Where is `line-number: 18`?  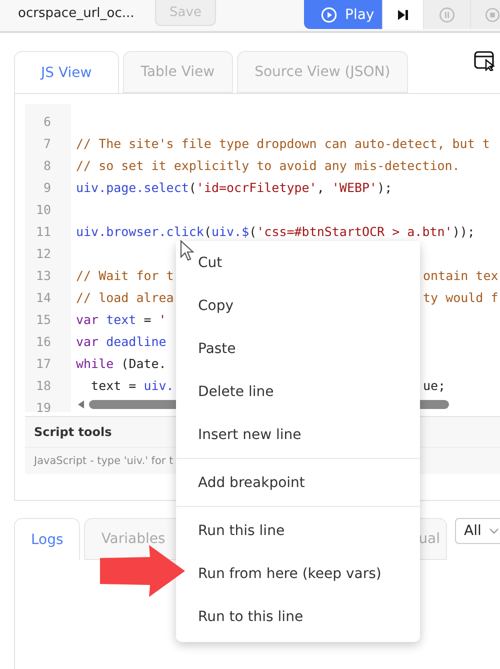 line-number: 18 is located at coordinates (43, 386).